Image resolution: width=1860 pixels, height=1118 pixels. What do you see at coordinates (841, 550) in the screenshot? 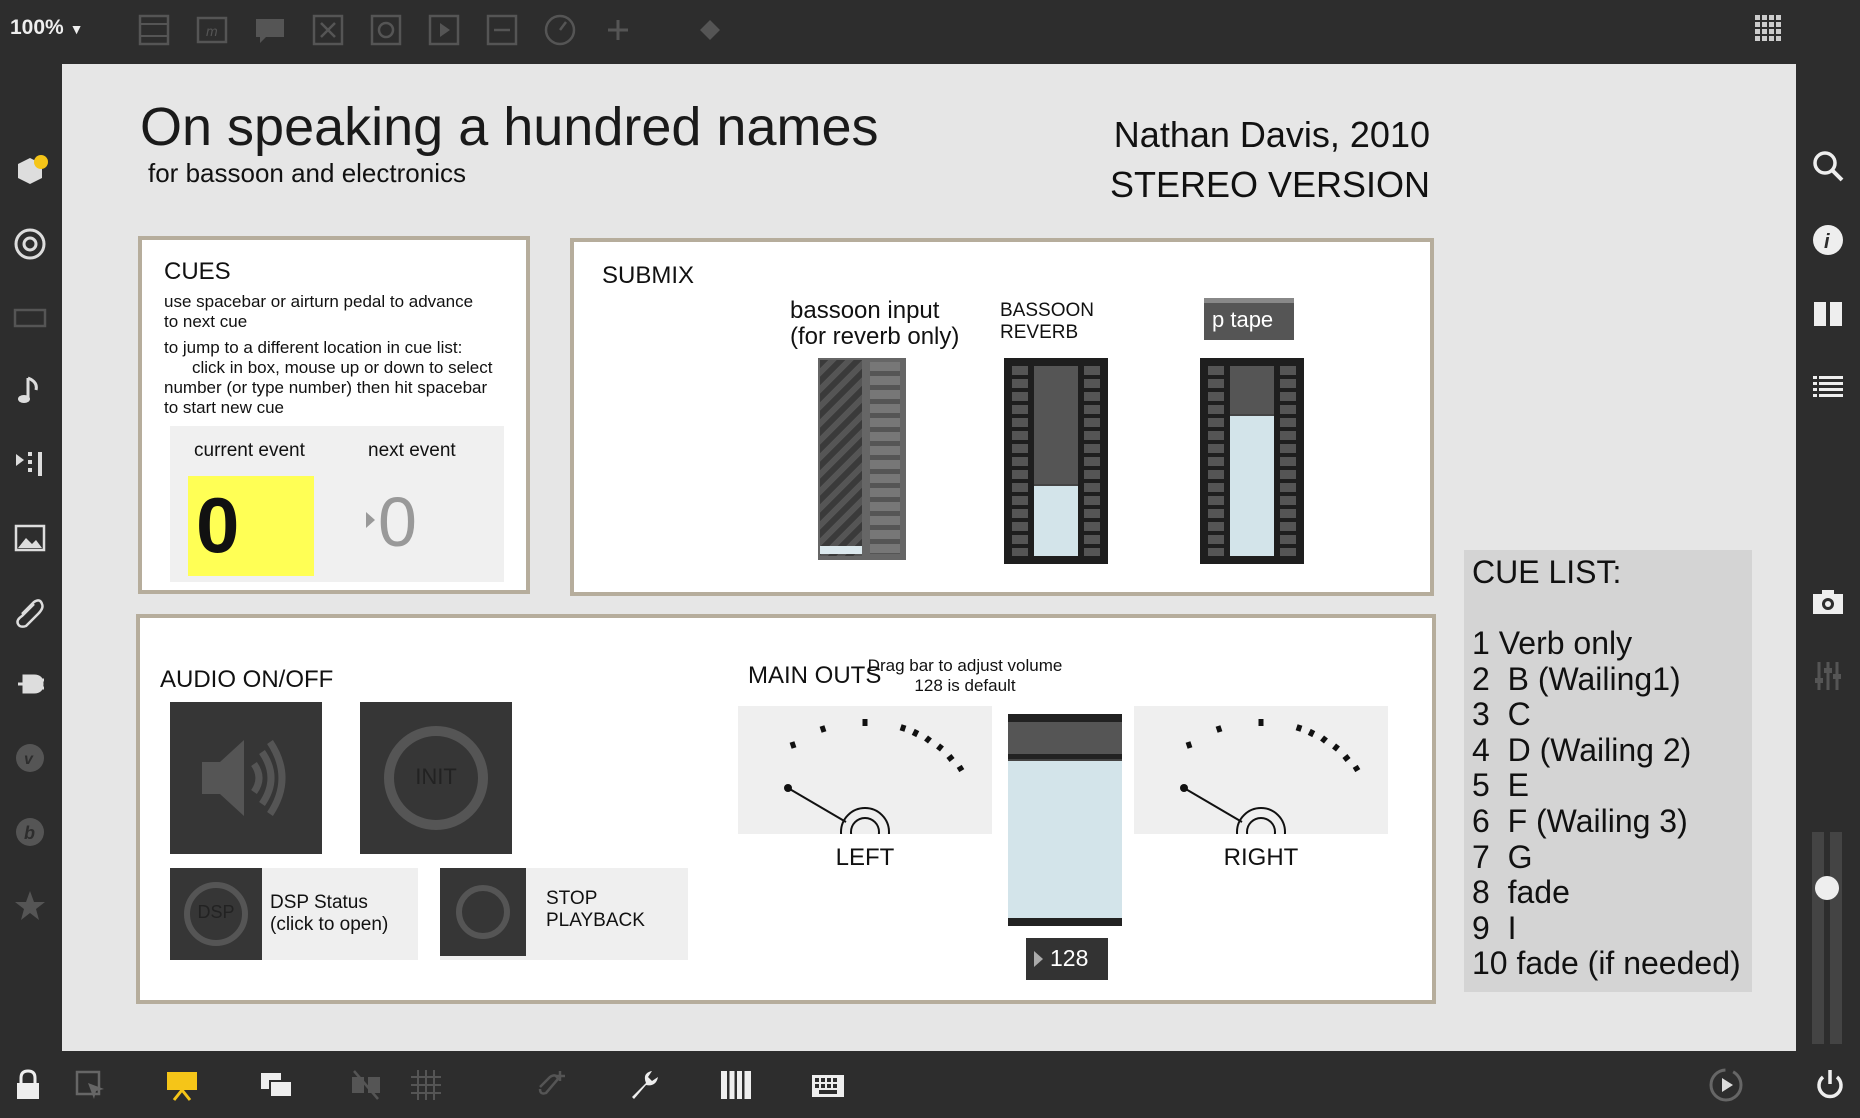
I see `bassoon-input-level` at bounding box center [841, 550].